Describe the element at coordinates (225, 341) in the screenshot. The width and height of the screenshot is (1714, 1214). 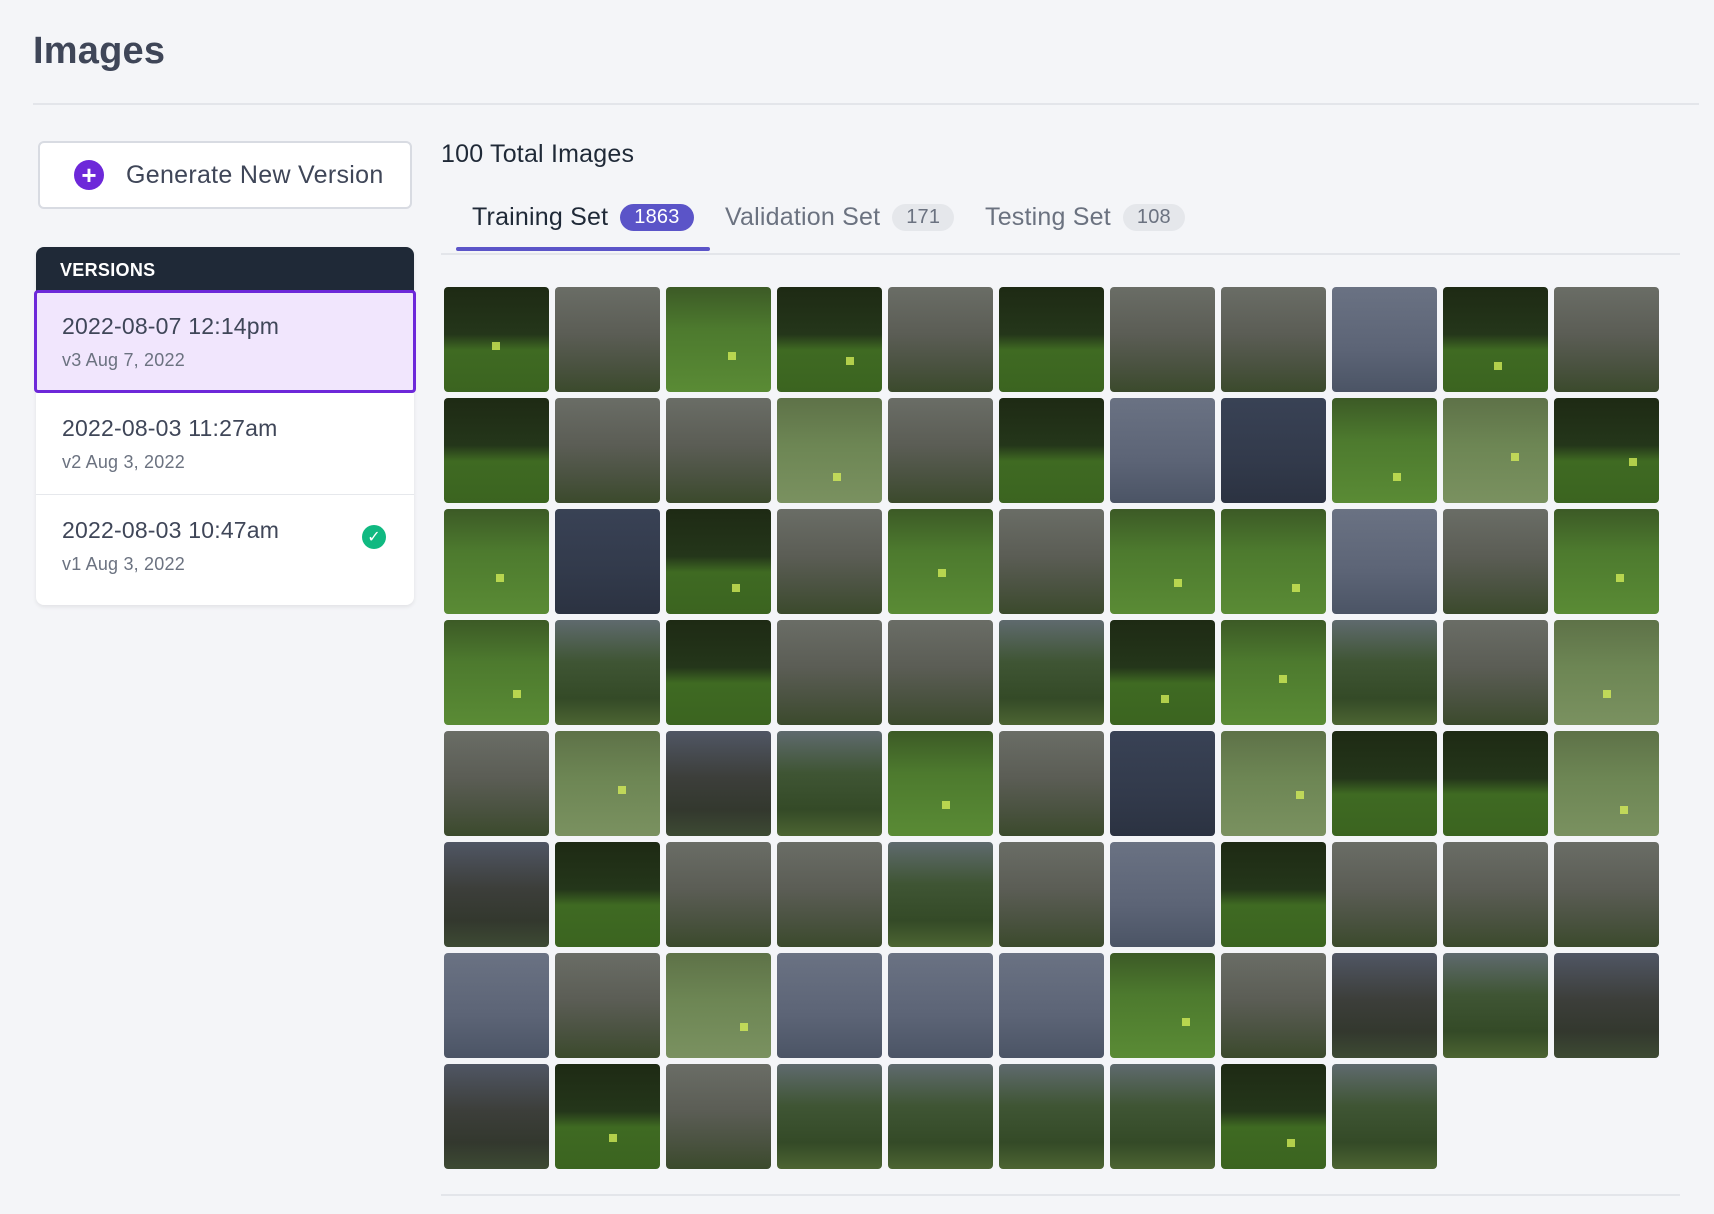
I see `version-item-v3: 2022-08-07 12:14pm v3 Aug 7, 2022` at that location.